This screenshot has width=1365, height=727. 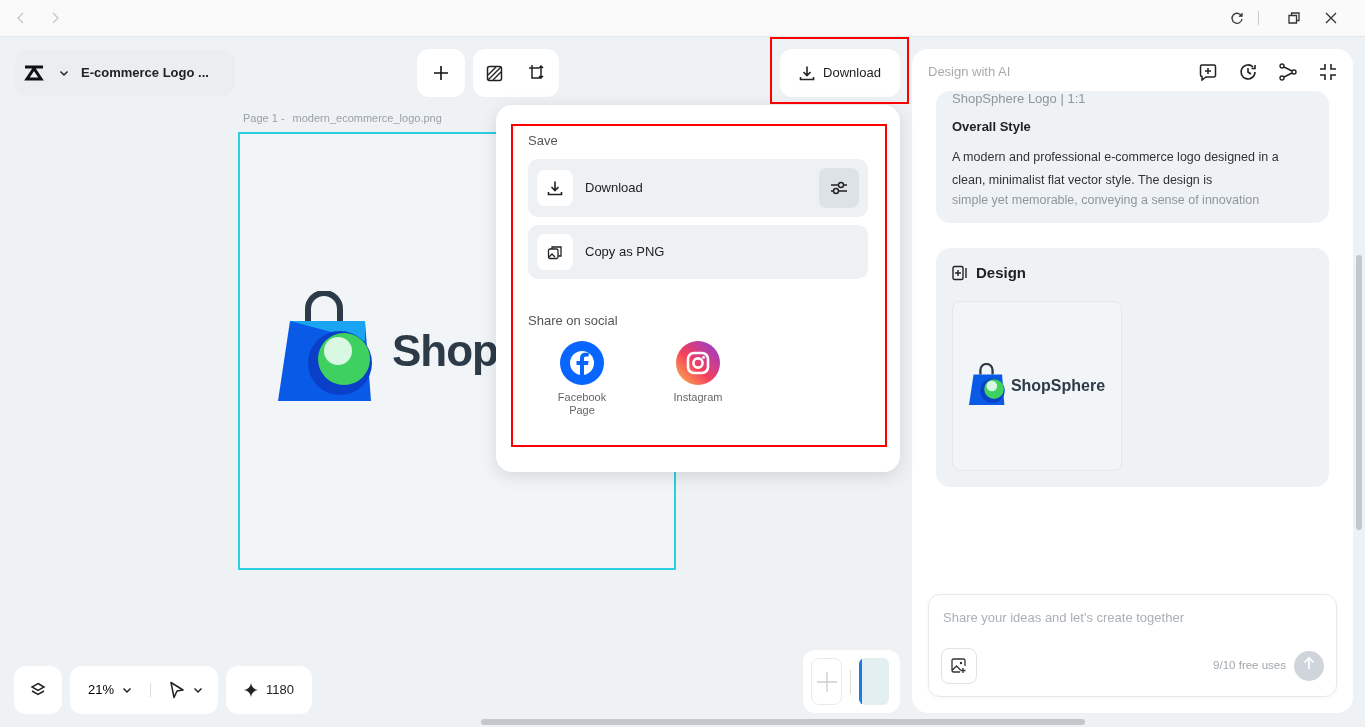 I want to click on image-plus-icon, so click(x=959, y=666).